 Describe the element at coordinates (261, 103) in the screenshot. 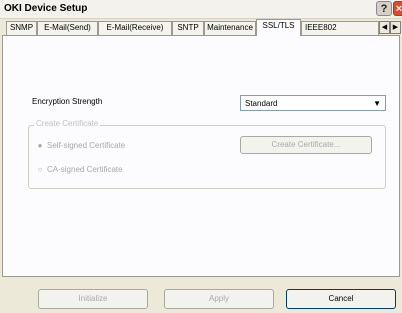

I see `encryption-strength-value: Standard` at that location.